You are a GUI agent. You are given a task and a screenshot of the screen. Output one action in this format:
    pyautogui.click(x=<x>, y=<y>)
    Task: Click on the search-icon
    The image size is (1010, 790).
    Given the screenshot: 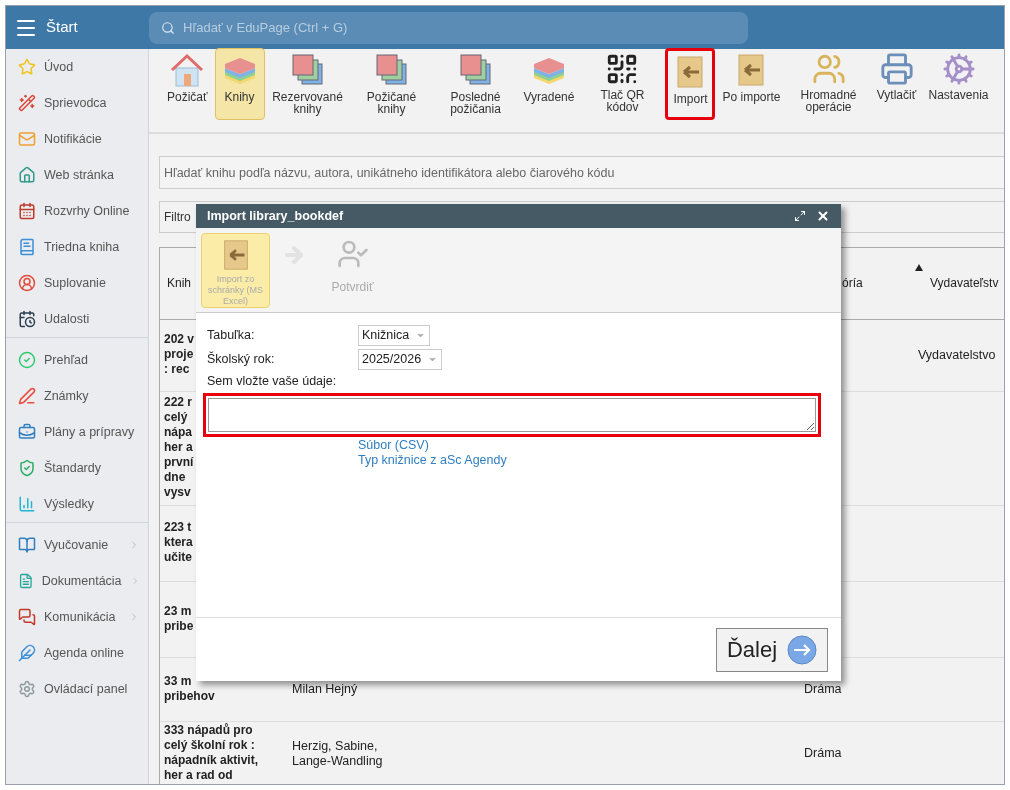 What is the action you would take?
    pyautogui.click(x=168, y=27)
    